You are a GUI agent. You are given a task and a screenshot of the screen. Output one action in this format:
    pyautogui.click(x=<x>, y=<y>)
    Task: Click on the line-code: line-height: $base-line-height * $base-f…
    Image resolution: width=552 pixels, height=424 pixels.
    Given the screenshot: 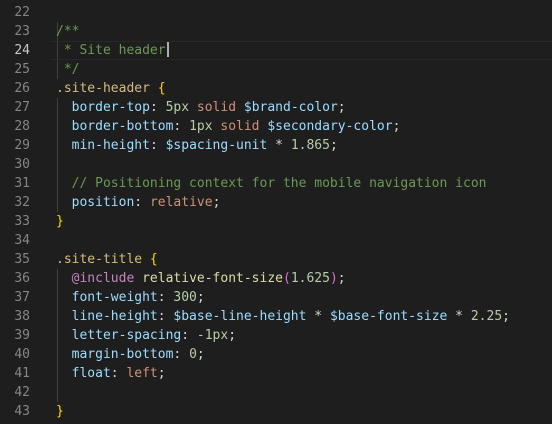 What is the action you would take?
    pyautogui.click(x=283, y=316)
    